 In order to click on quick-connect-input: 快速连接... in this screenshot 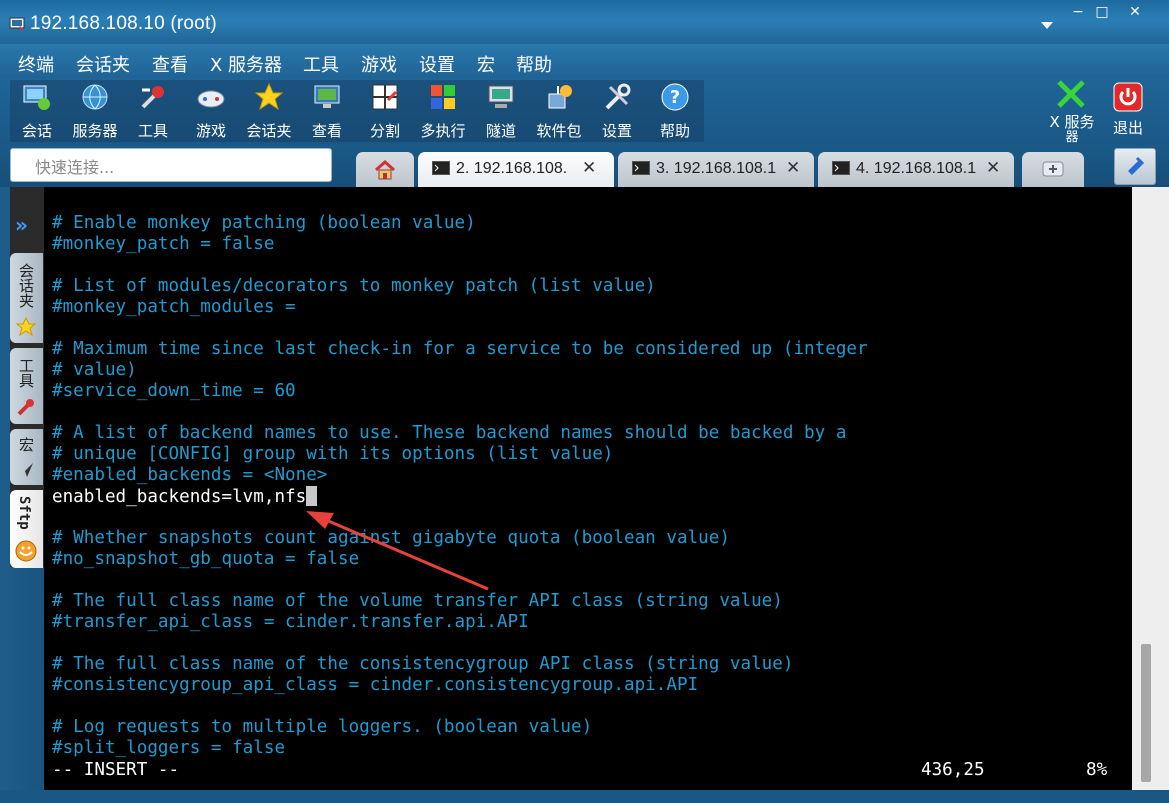, I will do `click(171, 165)`.